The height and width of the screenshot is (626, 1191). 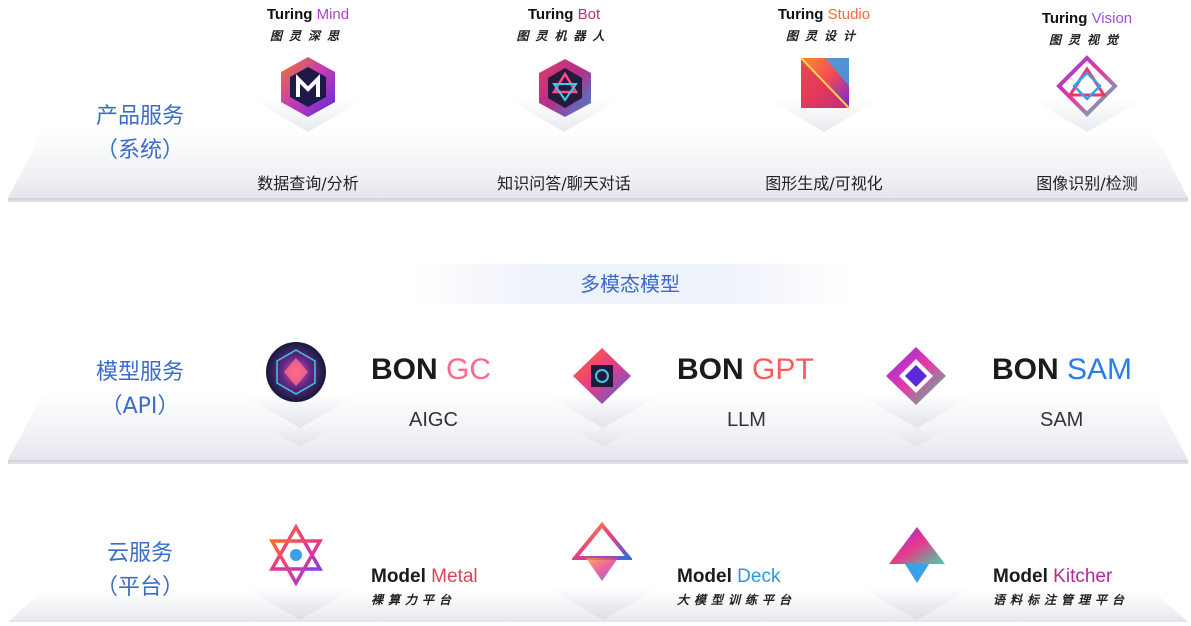 I want to click on layer-label-model: 模型服务 （API）, so click(x=140, y=390).